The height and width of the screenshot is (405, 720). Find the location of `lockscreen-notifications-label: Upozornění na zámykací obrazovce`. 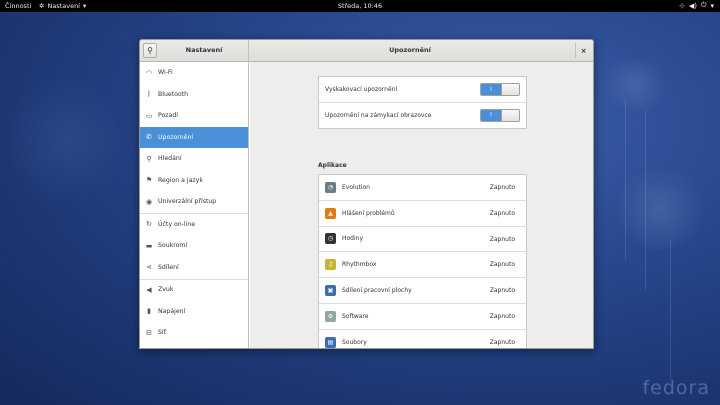

lockscreen-notifications-label: Upozornění na zámykací obrazovce is located at coordinates (378, 115).